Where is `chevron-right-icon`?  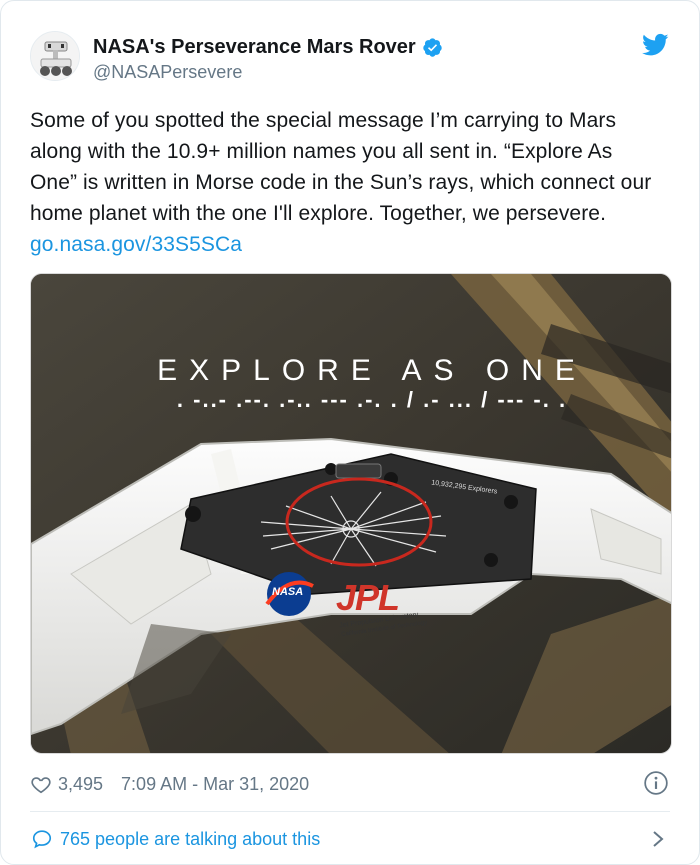
chevron-right-icon is located at coordinates (658, 839).